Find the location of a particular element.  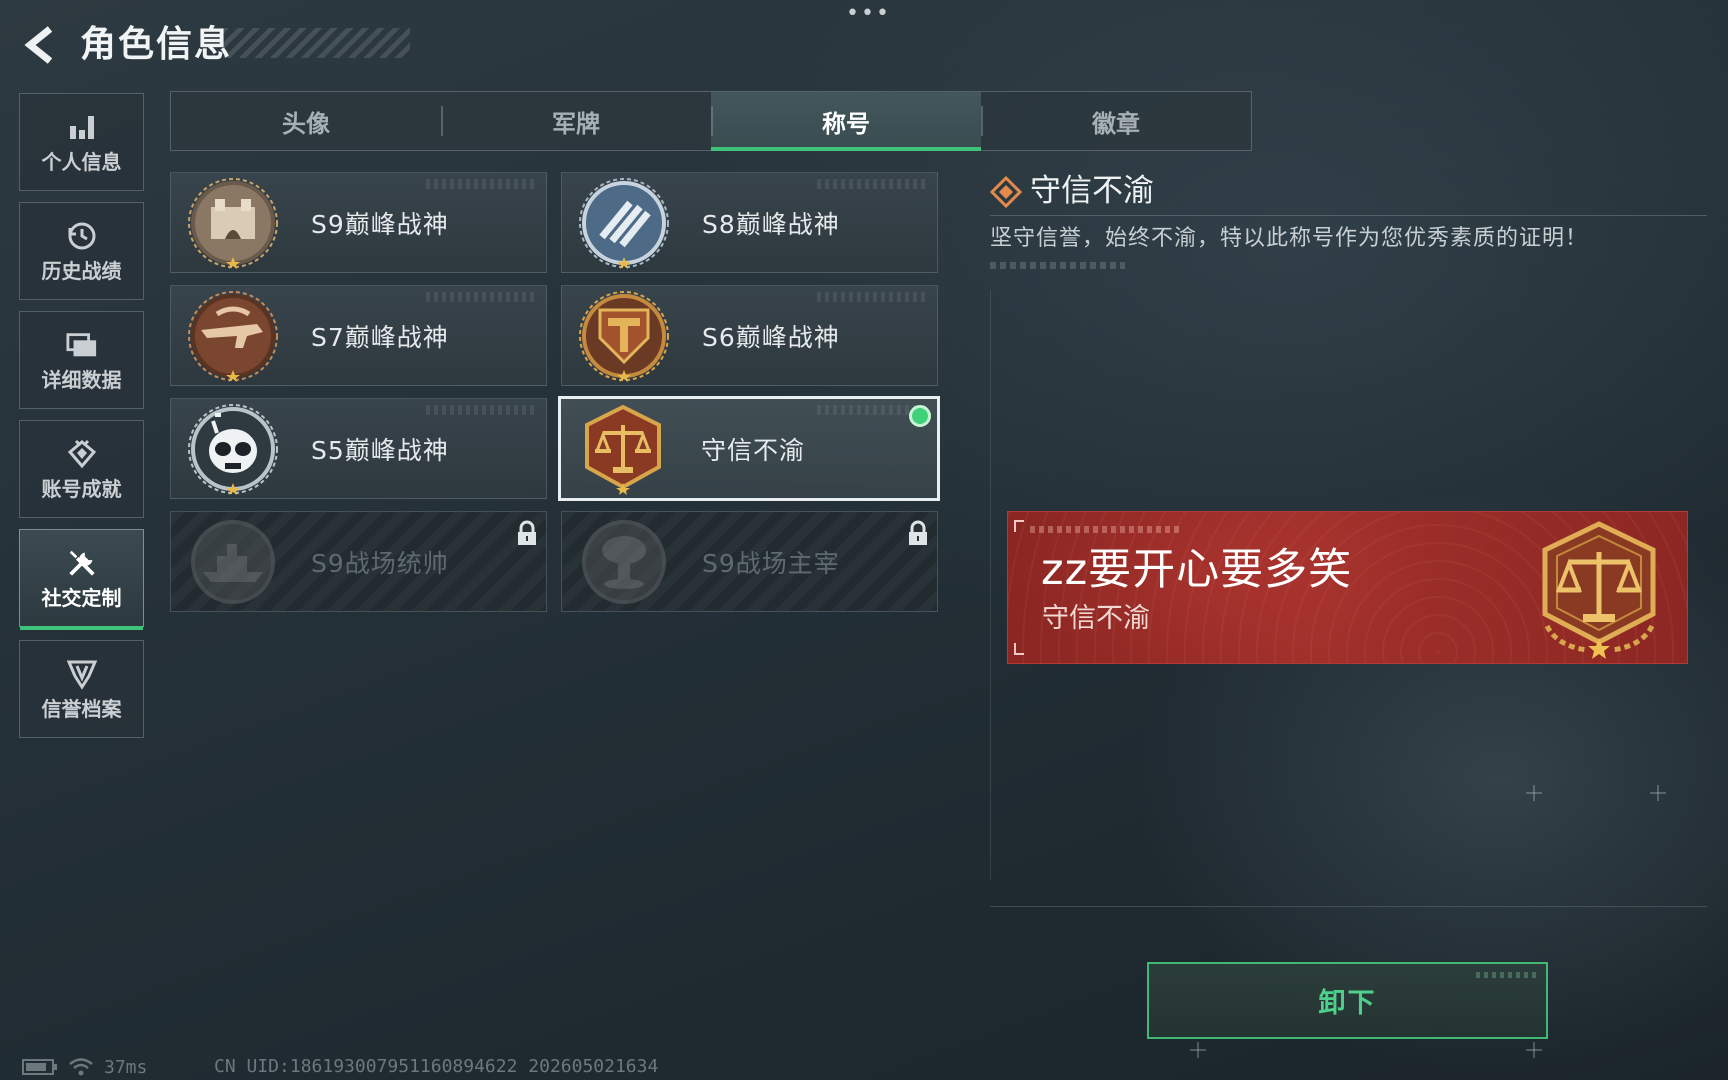

title-name: S7巅峰战神 is located at coordinates (380, 337).